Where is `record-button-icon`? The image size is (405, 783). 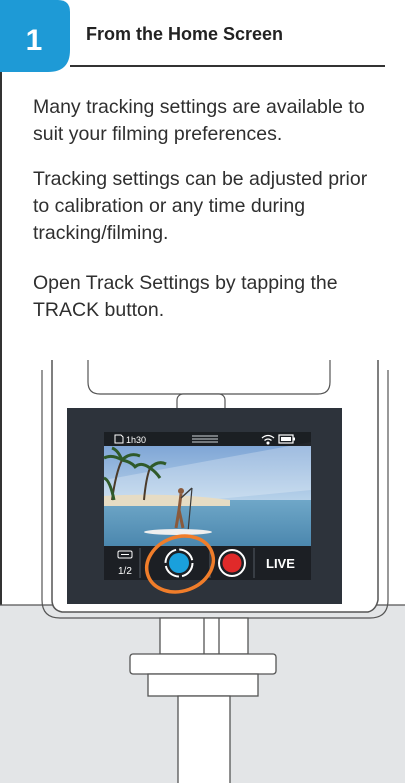
record-button-icon is located at coordinates (232, 563).